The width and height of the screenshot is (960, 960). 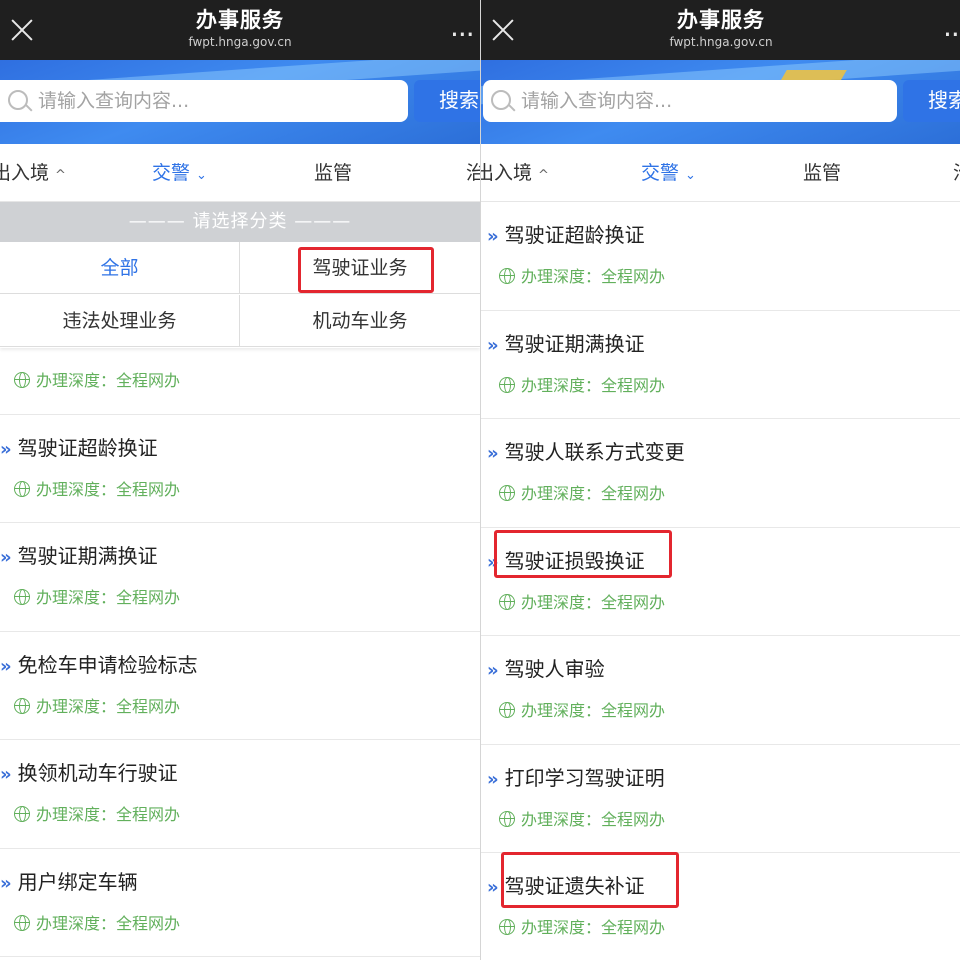 I want to click on top-bar: 办事服务 fwpt.hnga.gov.cn .., so click(x=720, y=30).